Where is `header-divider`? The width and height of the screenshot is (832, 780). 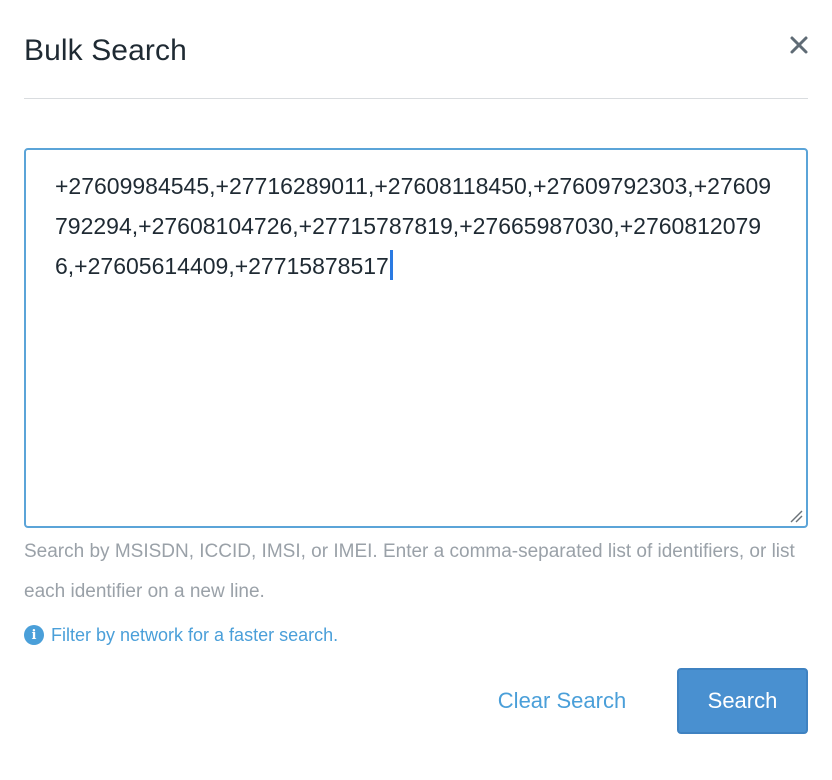
header-divider is located at coordinates (416, 98).